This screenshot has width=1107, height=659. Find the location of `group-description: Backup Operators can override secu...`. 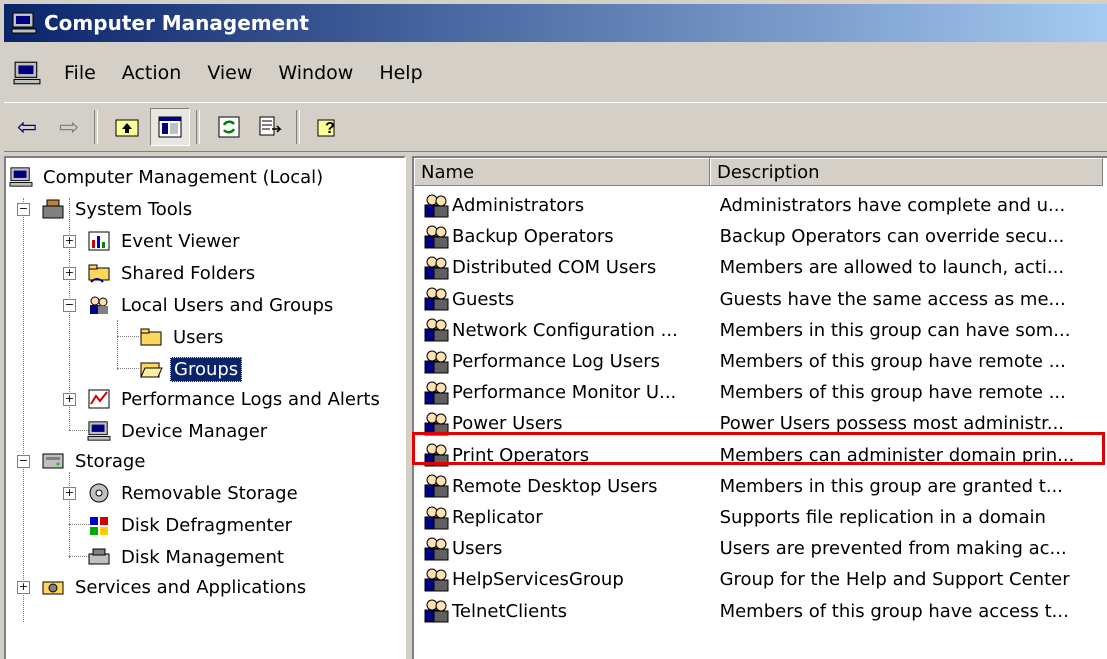

group-description: Backup Operators can override secu... is located at coordinates (892, 237).